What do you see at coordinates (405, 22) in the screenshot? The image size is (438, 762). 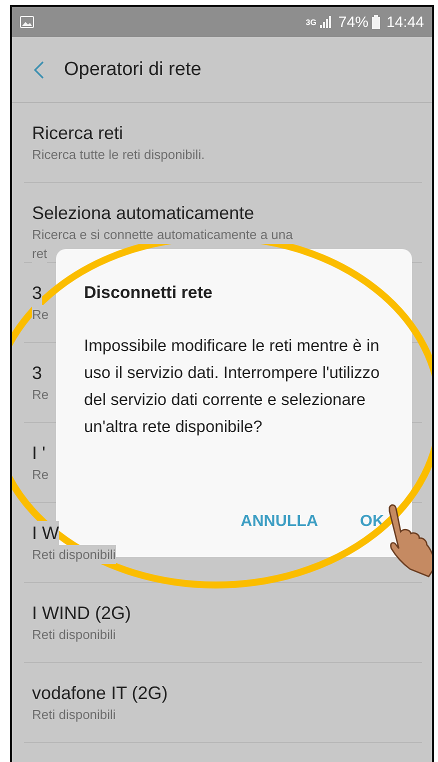 I see `clock: 14:44` at bounding box center [405, 22].